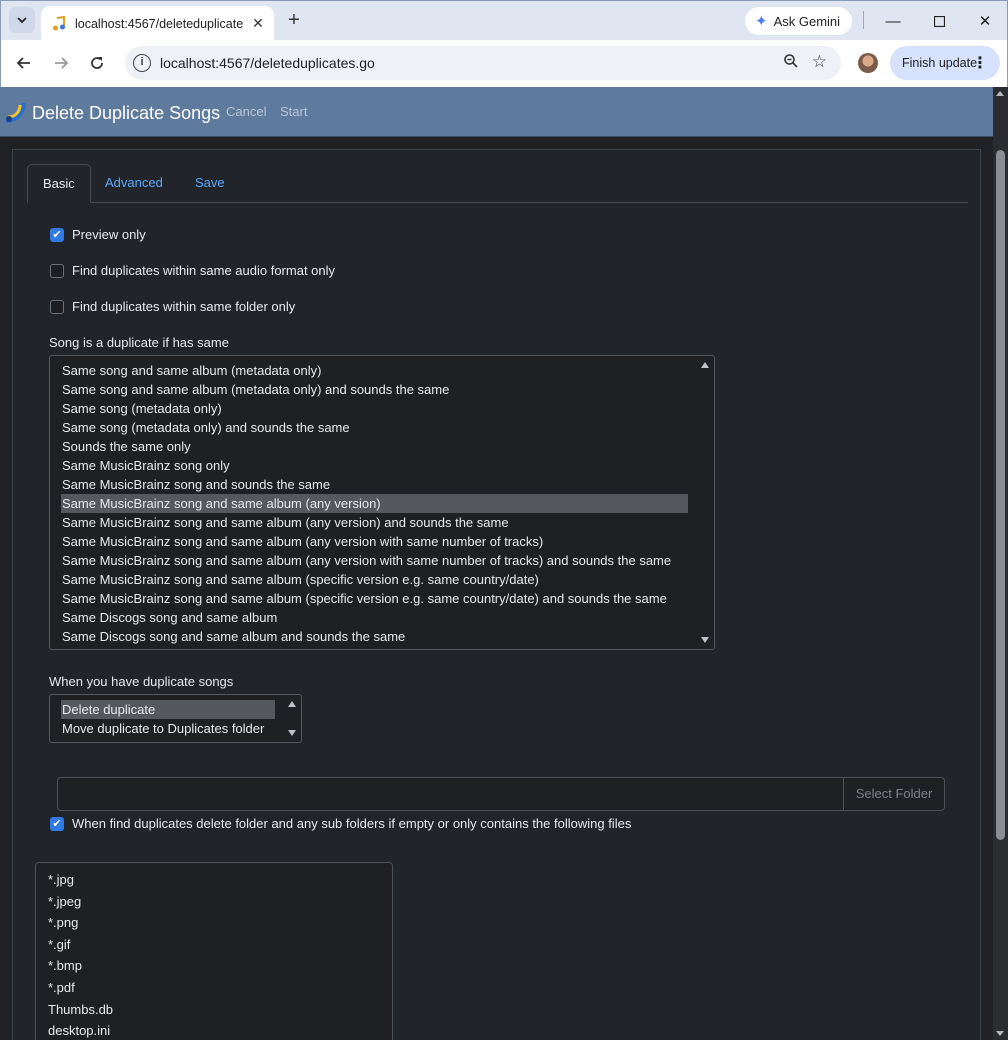 The height and width of the screenshot is (1040, 1008). I want to click on file-item: *.pdf, so click(214, 988).